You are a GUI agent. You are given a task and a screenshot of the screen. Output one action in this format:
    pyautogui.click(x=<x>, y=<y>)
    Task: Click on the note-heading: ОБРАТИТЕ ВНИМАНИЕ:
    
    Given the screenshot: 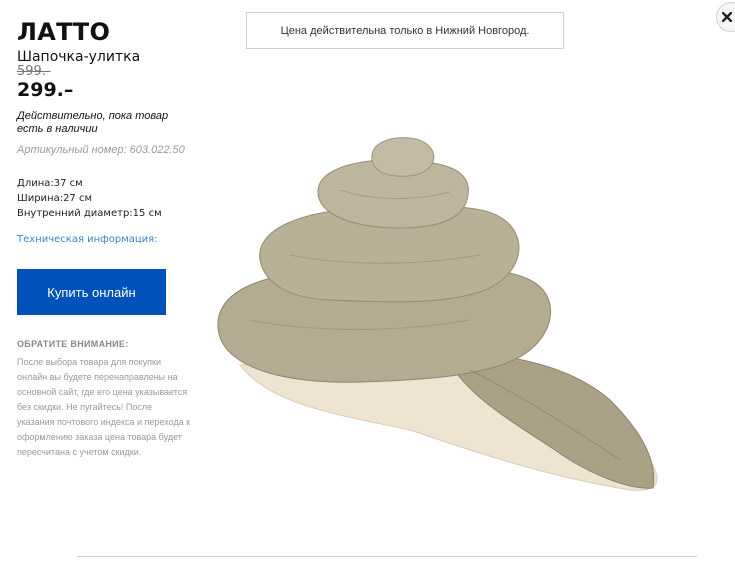 What is the action you would take?
    pyautogui.click(x=73, y=344)
    